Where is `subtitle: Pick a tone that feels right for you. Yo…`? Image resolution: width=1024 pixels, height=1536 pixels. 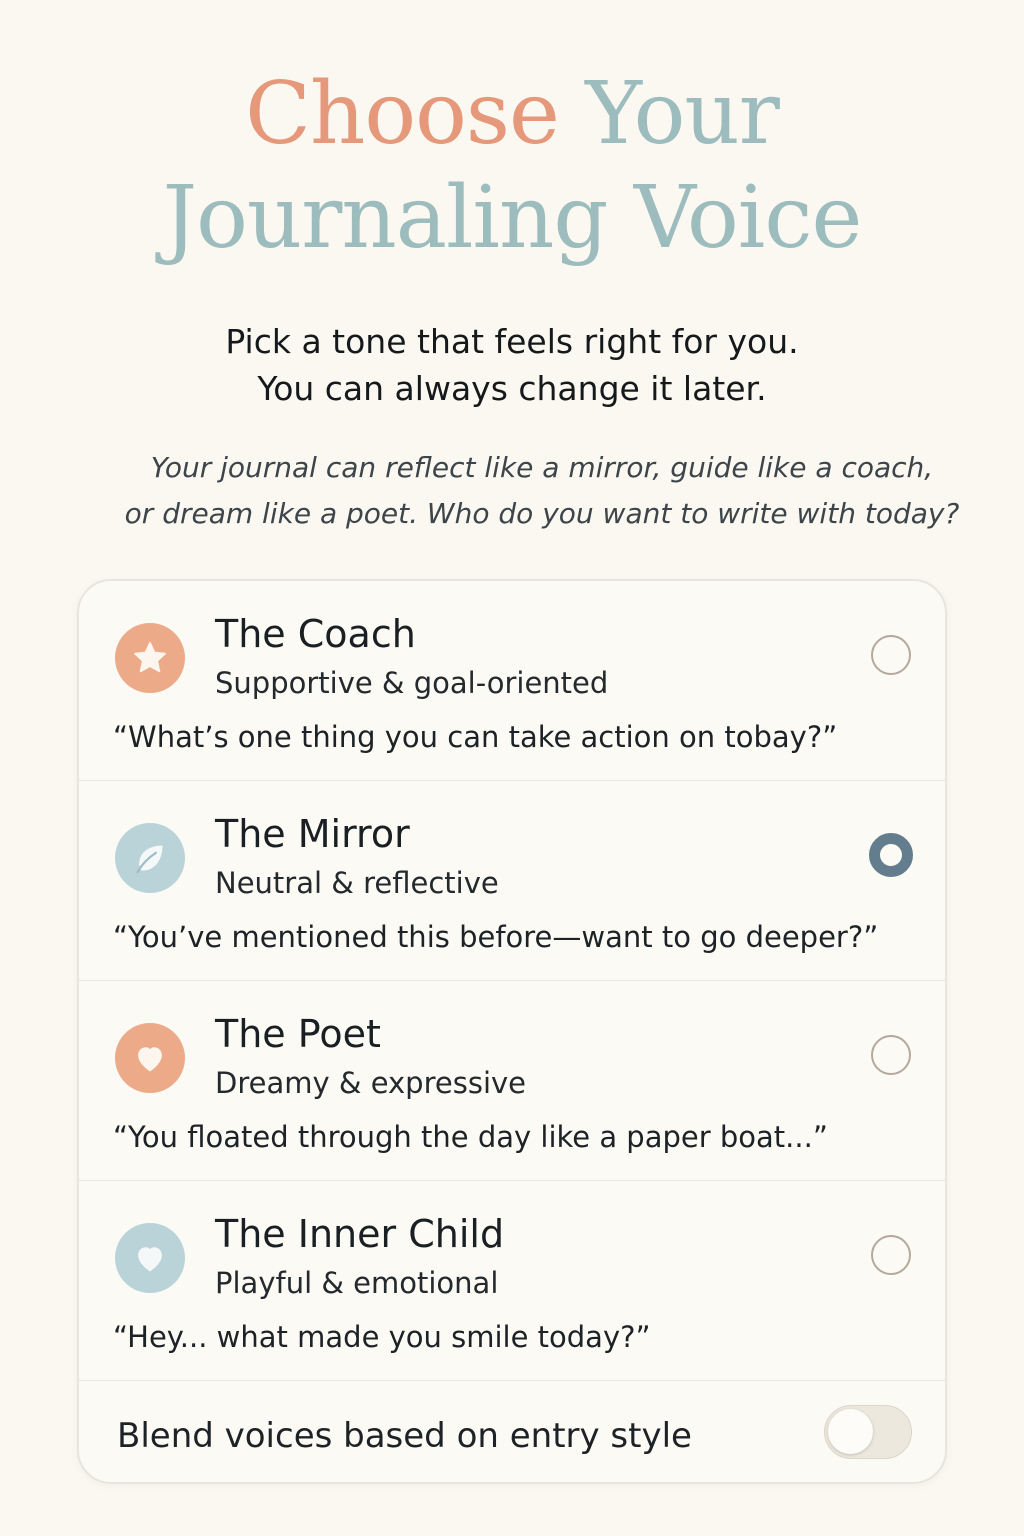 subtitle: Pick a tone that feels right for you. Yo… is located at coordinates (512, 365).